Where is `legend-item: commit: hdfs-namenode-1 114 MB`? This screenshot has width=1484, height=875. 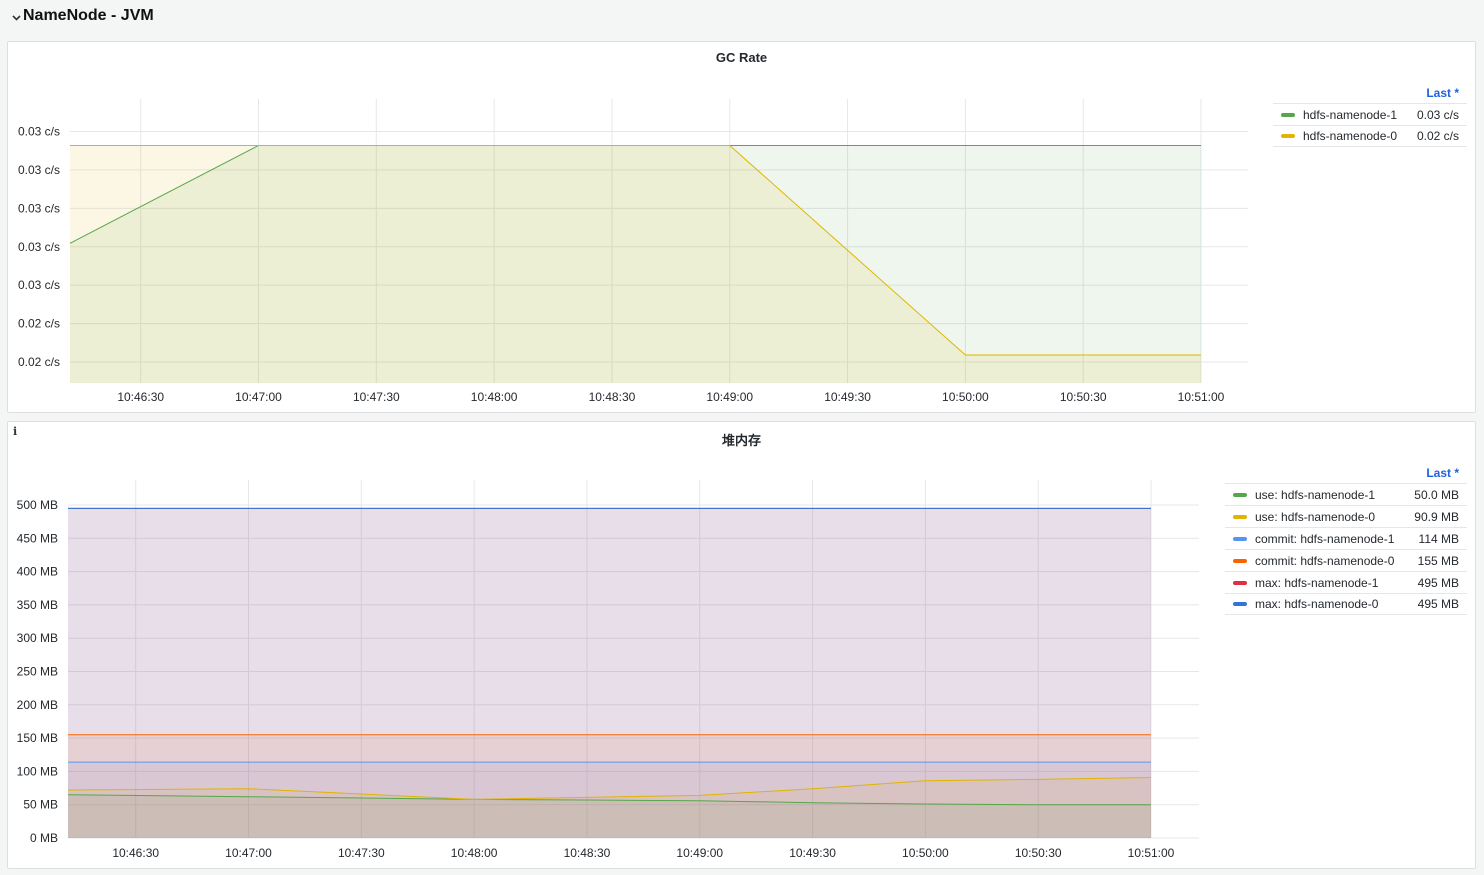 legend-item: commit: hdfs-namenode-1 114 MB is located at coordinates (1346, 538).